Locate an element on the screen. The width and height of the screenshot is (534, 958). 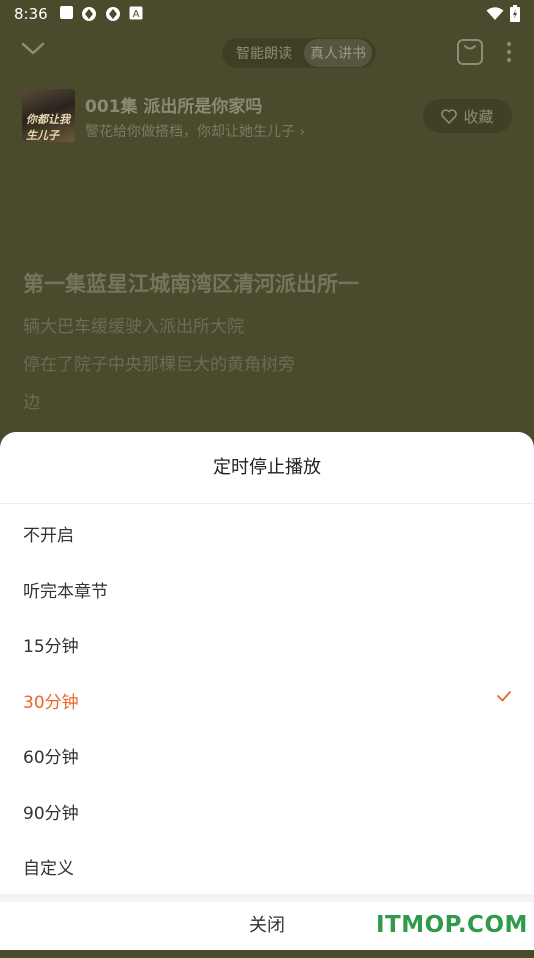
collect-label: 收藏 is located at coordinates (478, 116).